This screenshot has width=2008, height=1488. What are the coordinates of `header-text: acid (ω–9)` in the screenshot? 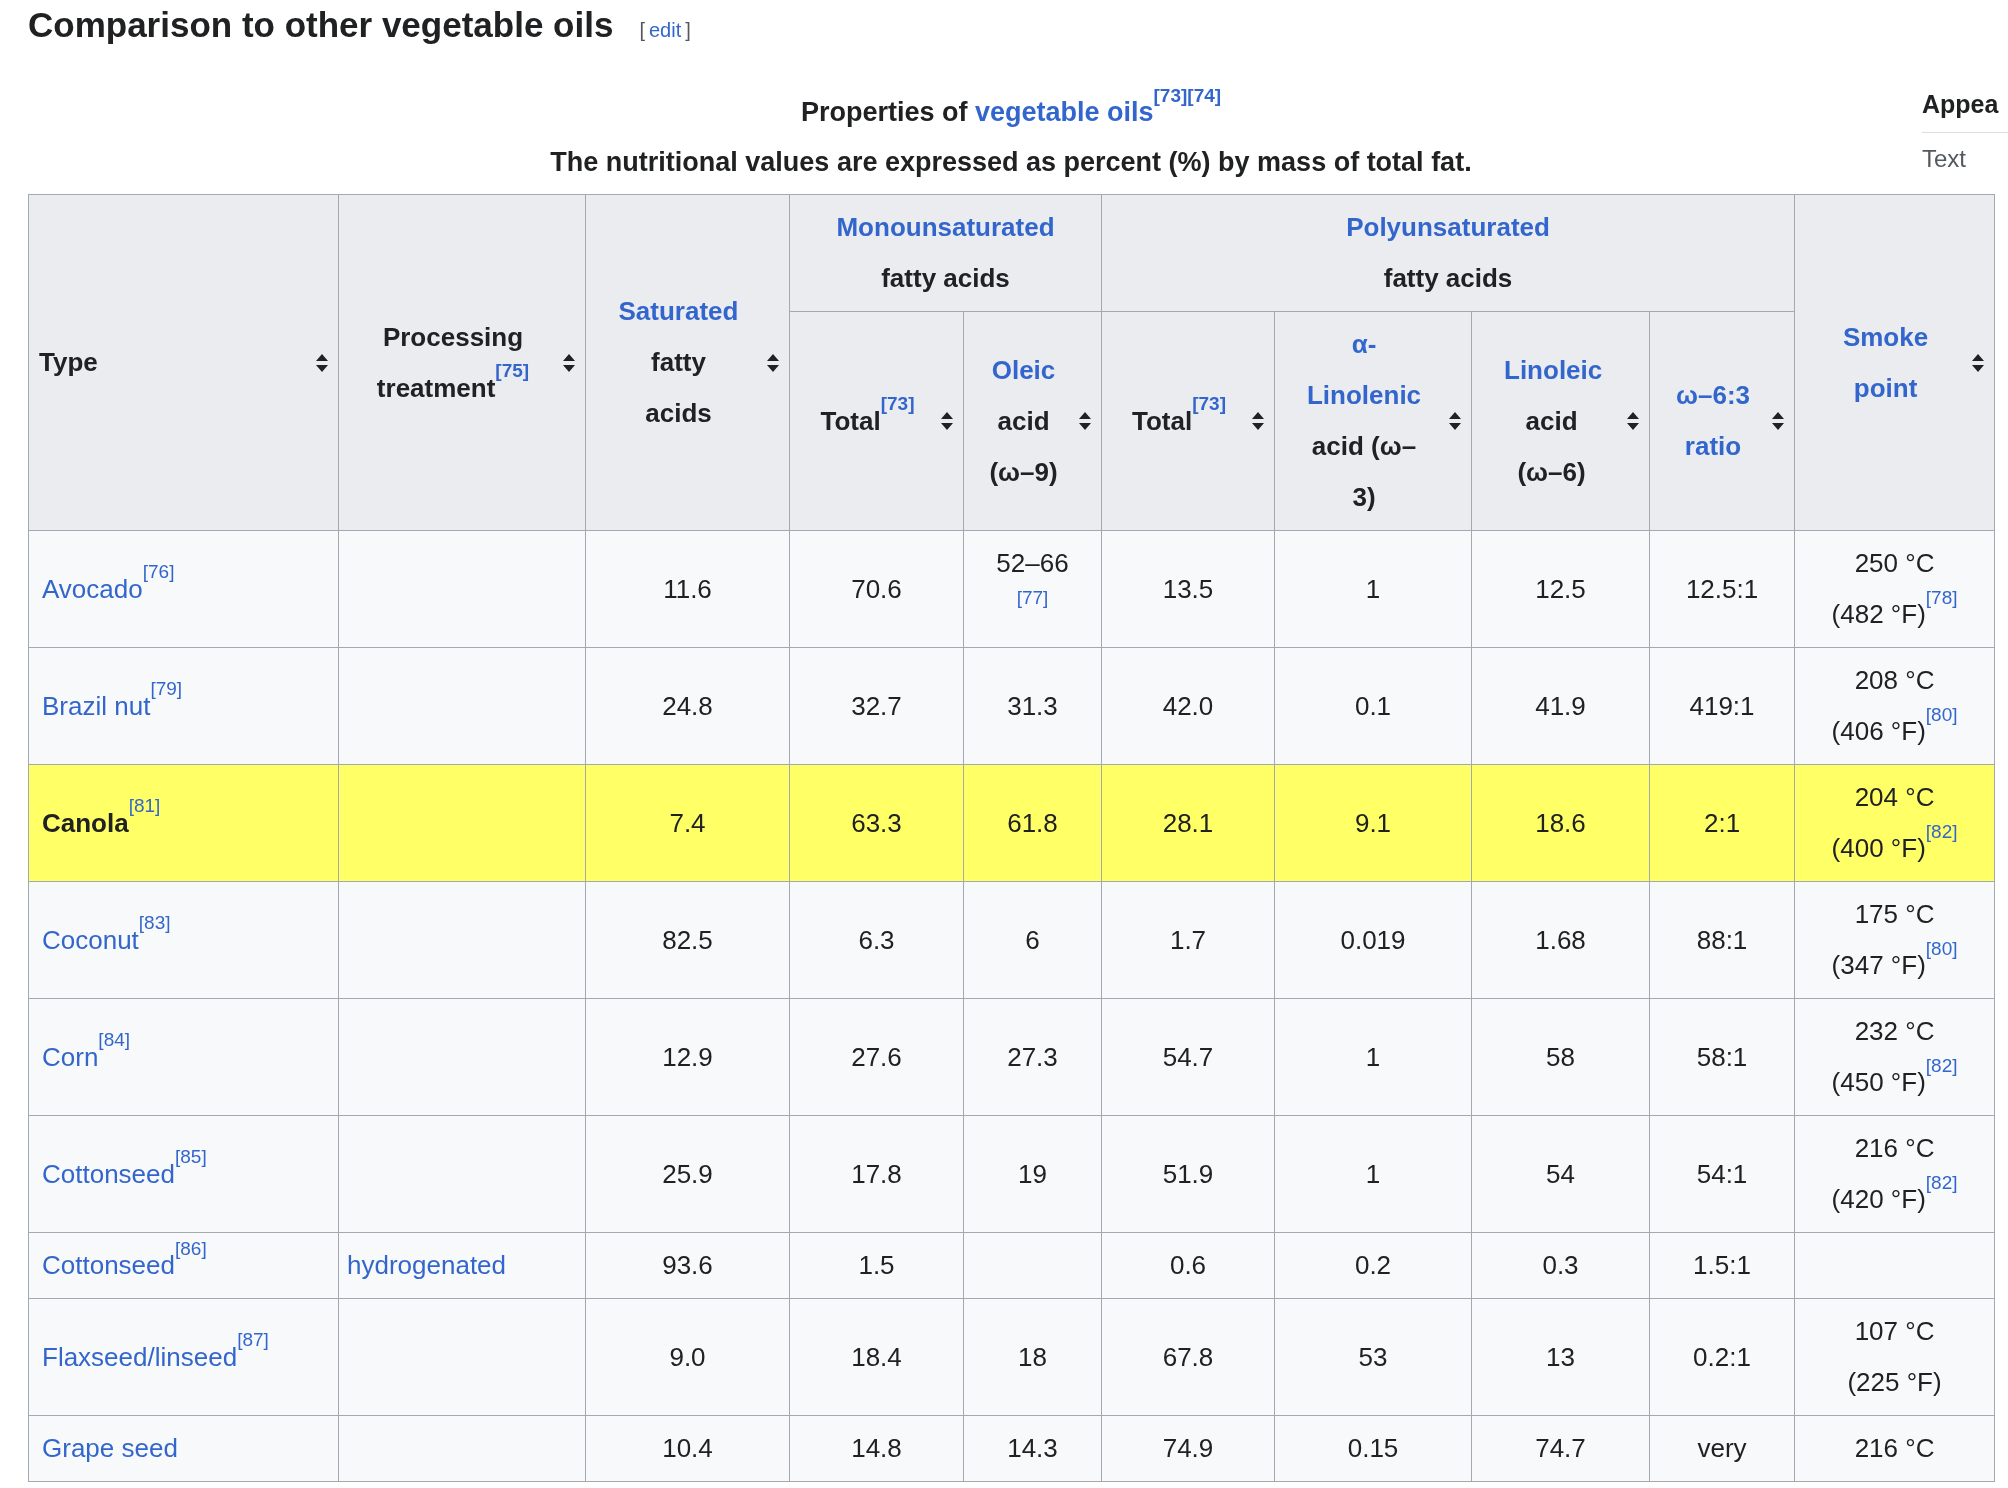 It's located at (1023, 446).